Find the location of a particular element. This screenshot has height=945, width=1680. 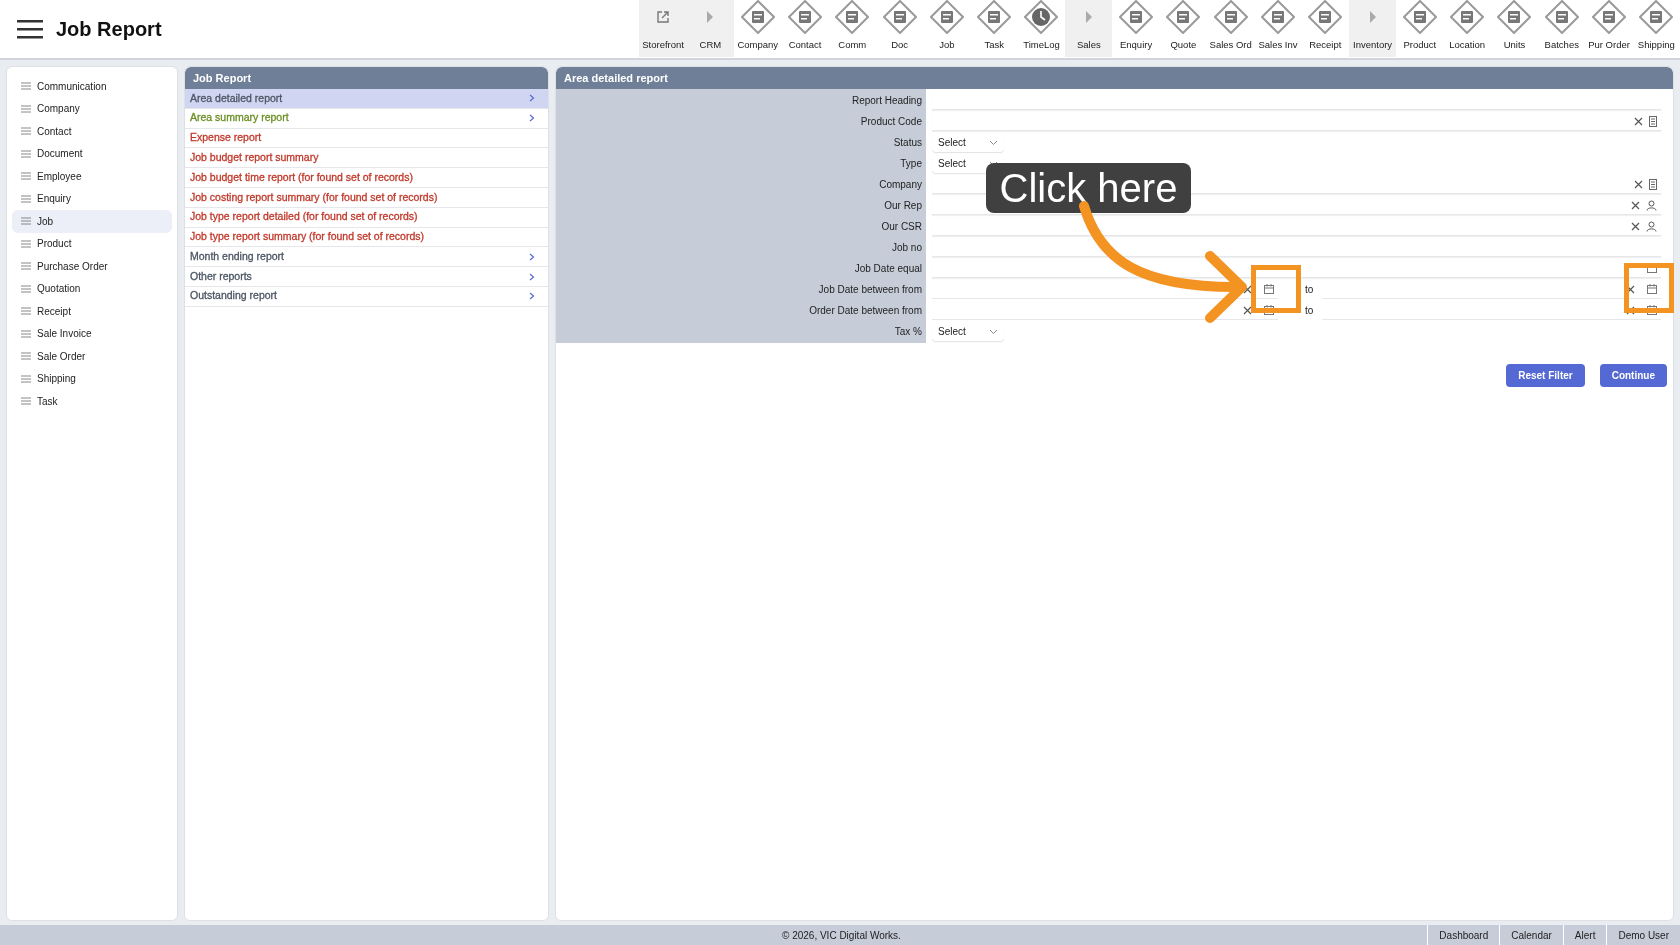

report-list-item: Area detailed report is located at coordinates (366, 99).